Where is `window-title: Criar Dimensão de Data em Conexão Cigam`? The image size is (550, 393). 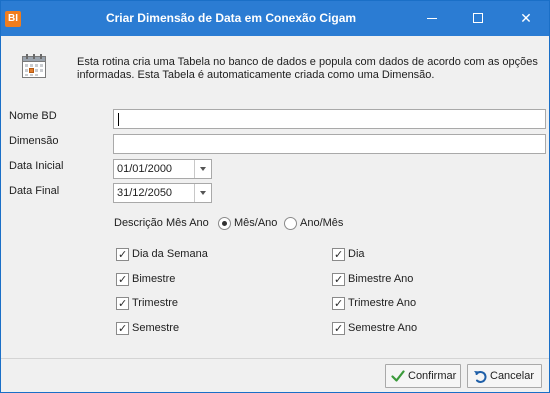 window-title: Criar Dimensão de Data em Conexão Cigam is located at coordinates (231, 18).